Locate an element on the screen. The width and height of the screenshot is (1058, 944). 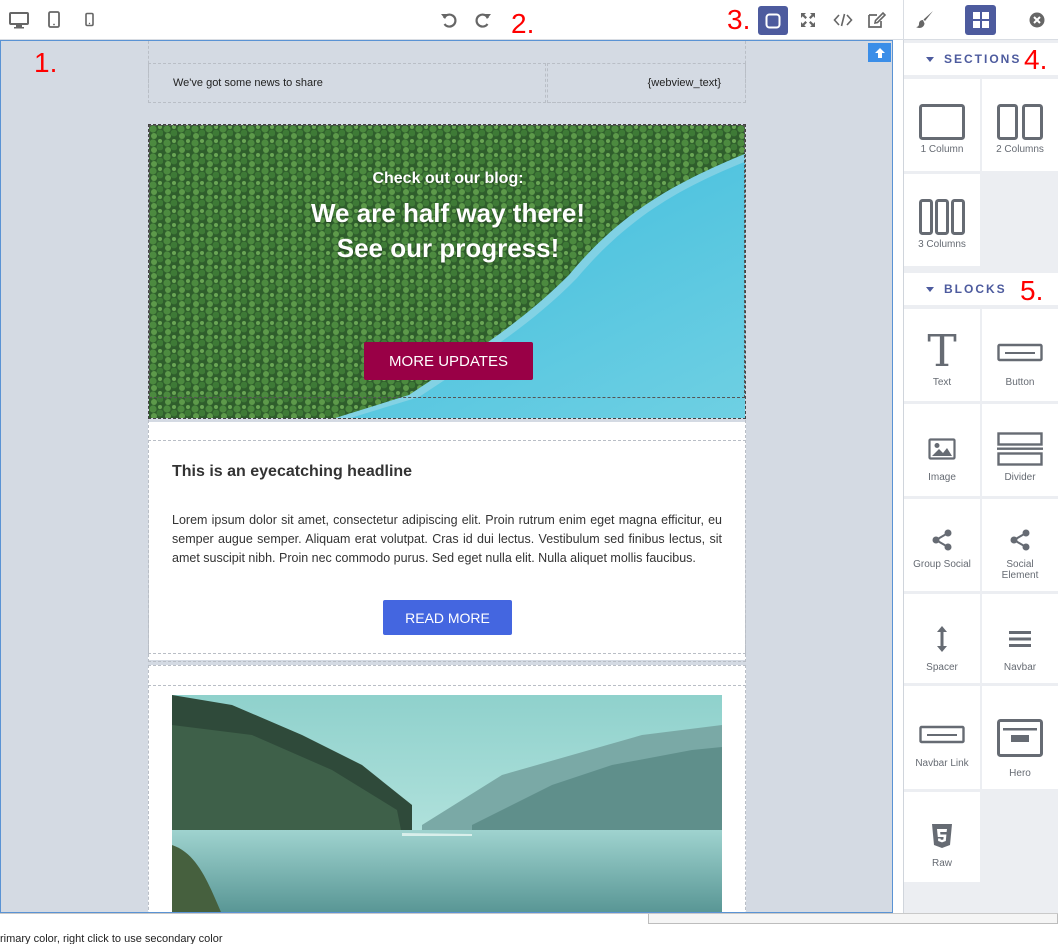
style-manager-icon is located at coordinates (925, 20).